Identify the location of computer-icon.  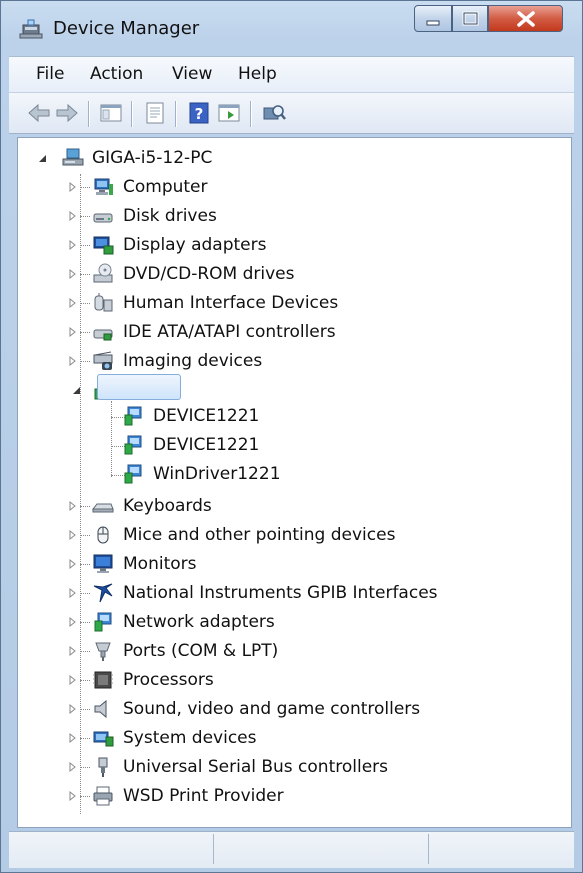
(103, 187).